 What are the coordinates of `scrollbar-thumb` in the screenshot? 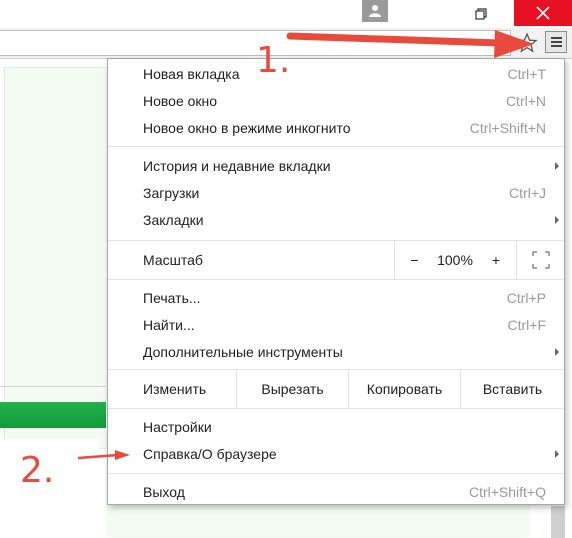 It's located at (558, 522).